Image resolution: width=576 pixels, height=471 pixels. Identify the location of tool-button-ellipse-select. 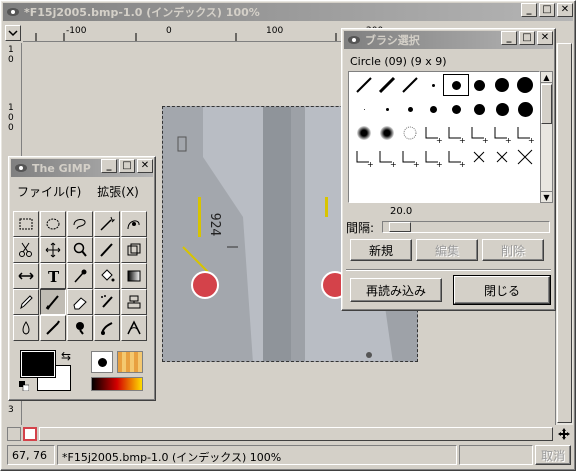
(53, 224).